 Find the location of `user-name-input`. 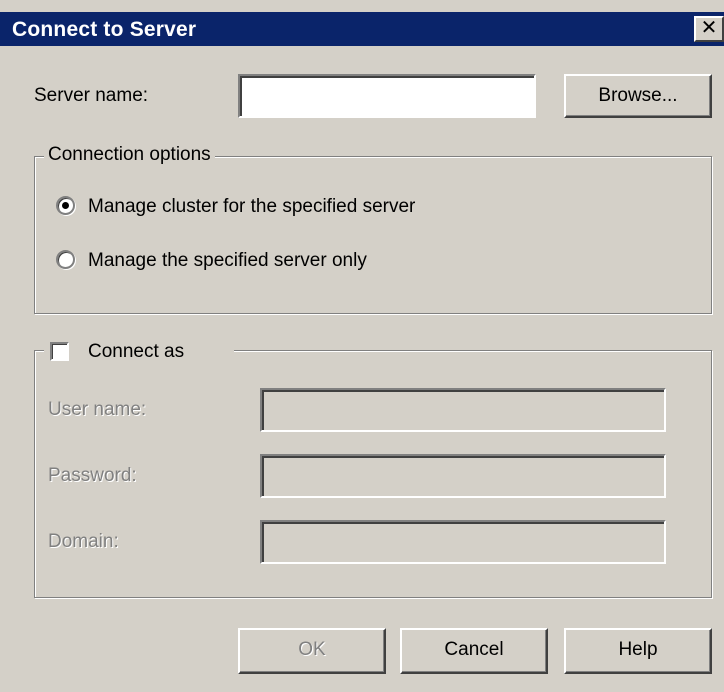

user-name-input is located at coordinates (463, 410).